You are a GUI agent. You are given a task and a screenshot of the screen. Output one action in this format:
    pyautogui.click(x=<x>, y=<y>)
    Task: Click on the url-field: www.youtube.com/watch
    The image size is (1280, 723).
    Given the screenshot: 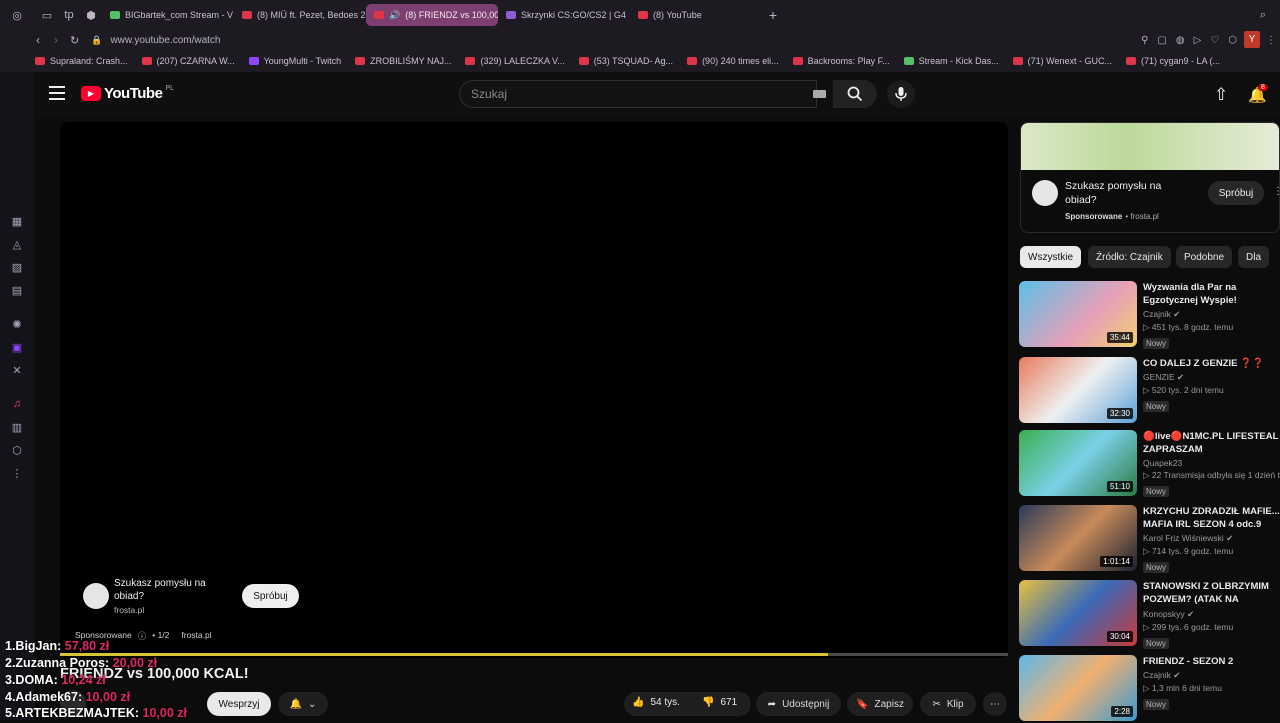 What is the action you would take?
    pyautogui.click(x=165, y=40)
    